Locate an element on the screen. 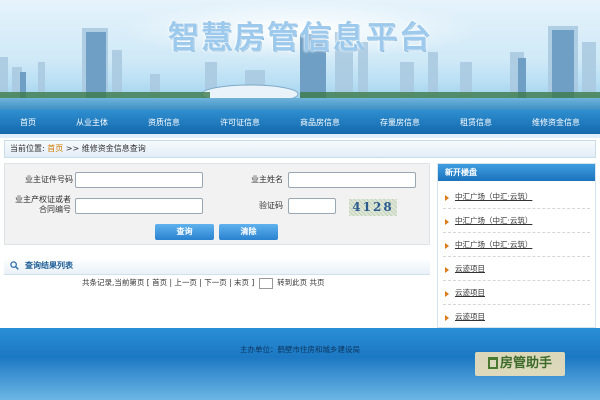  owner-id-input is located at coordinates (139, 180).